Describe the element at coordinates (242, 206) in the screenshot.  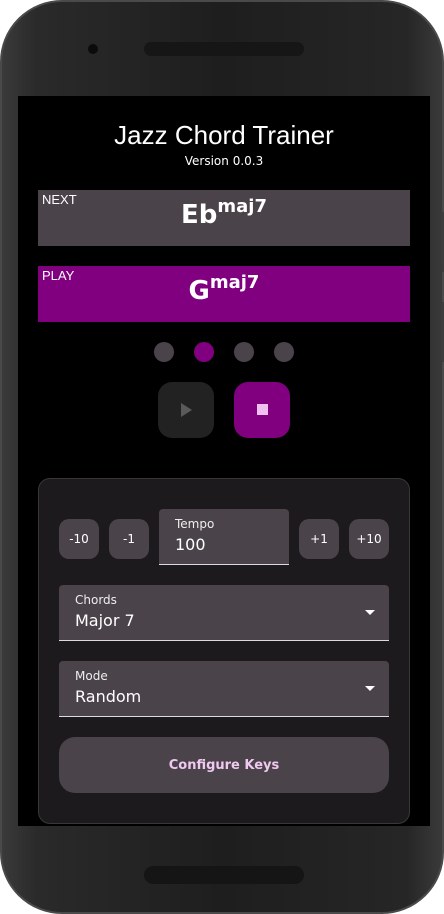
I see `next-chord-quality: maj7` at that location.